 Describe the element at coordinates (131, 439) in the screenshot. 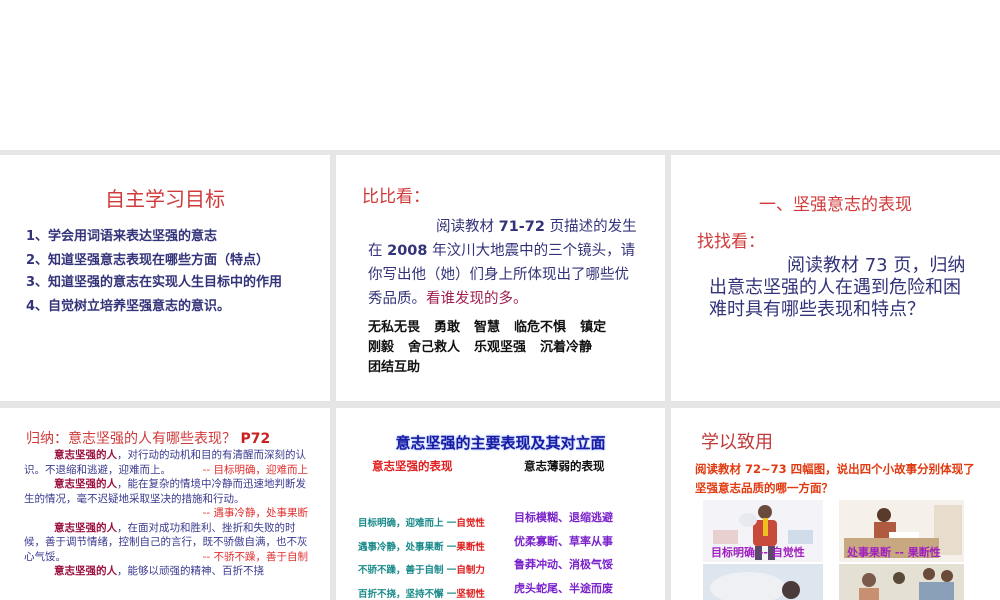

I see `title-text: 归纳：意志坚强的人有哪些表现？` at that location.